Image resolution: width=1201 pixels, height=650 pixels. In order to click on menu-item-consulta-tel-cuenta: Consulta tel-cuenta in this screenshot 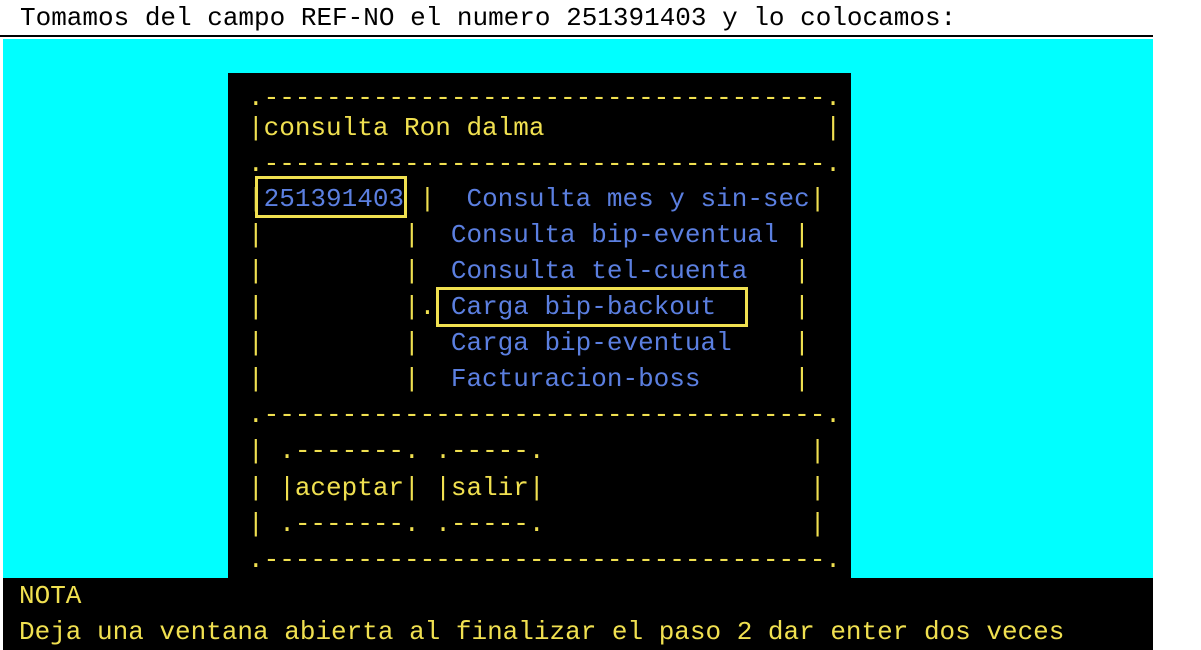, I will do `click(599, 271)`.